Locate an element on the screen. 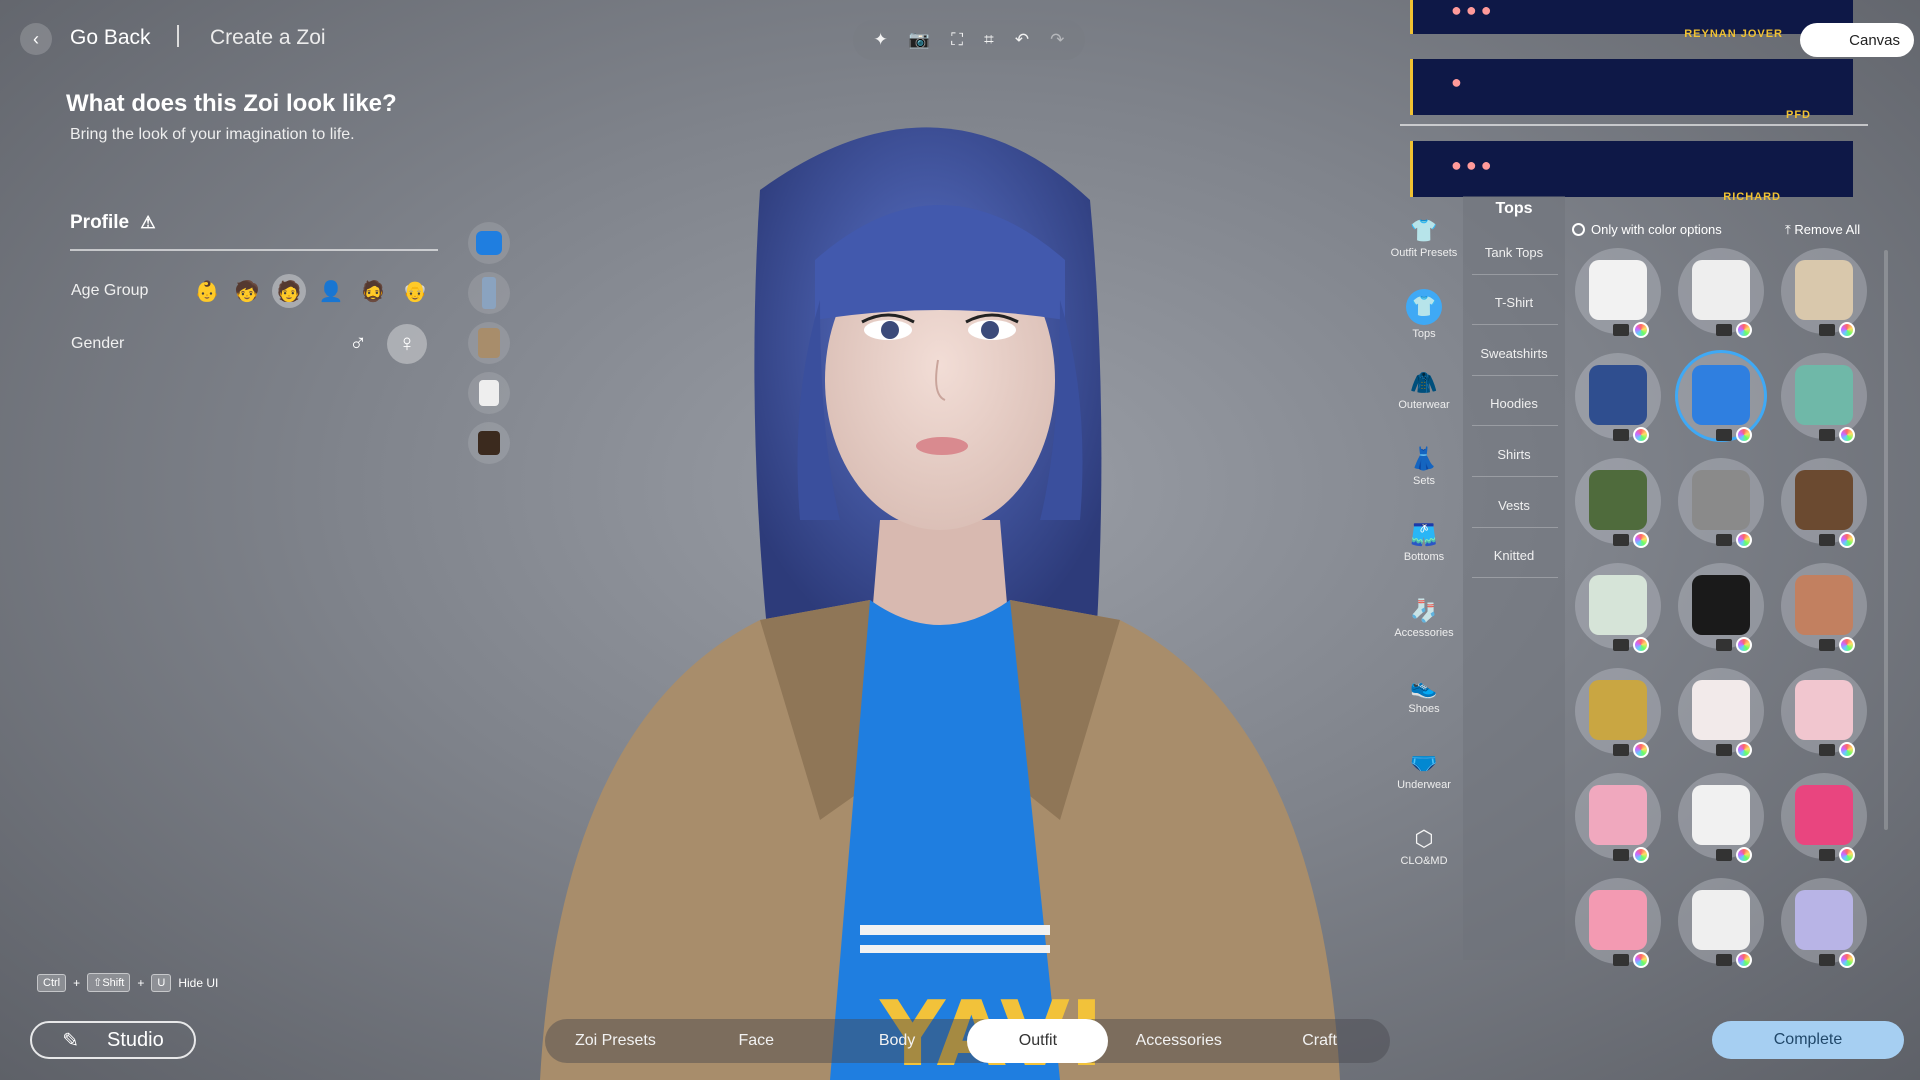 The width and height of the screenshot is (1920, 1080). redo-icon: ↷ is located at coordinates (1057, 40).